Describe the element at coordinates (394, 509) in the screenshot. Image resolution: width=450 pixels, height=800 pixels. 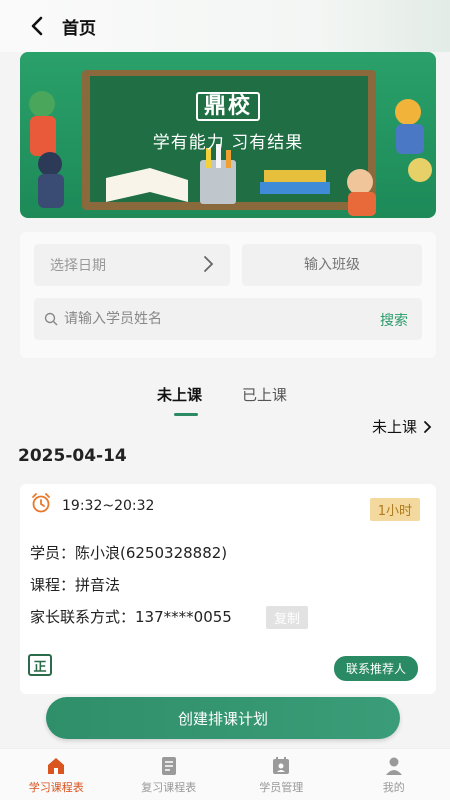
I see `duration-badge: 1小时` at that location.